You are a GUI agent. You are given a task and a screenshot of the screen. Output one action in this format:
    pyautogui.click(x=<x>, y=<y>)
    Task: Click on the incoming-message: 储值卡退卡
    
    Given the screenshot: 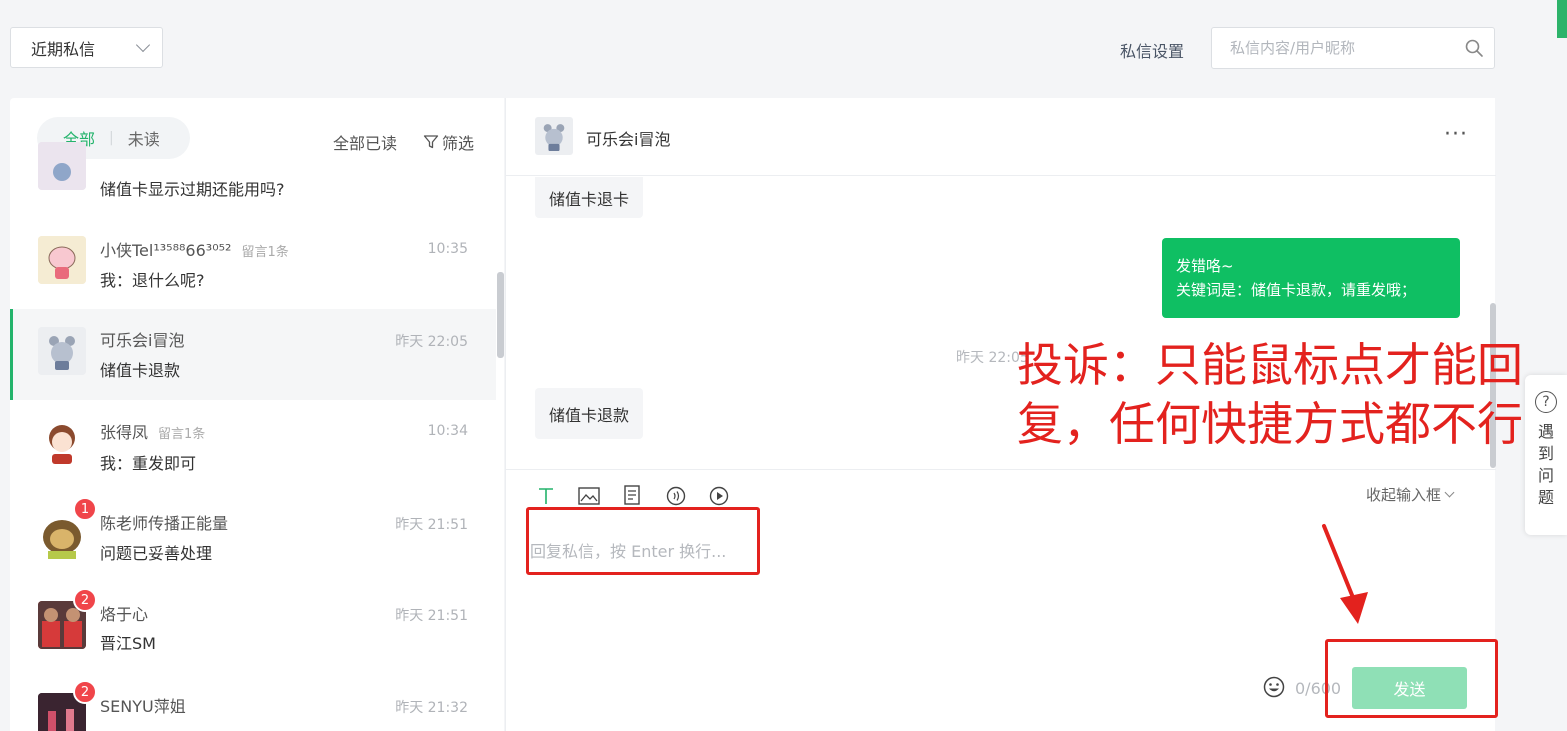 What is the action you would take?
    pyautogui.click(x=589, y=197)
    